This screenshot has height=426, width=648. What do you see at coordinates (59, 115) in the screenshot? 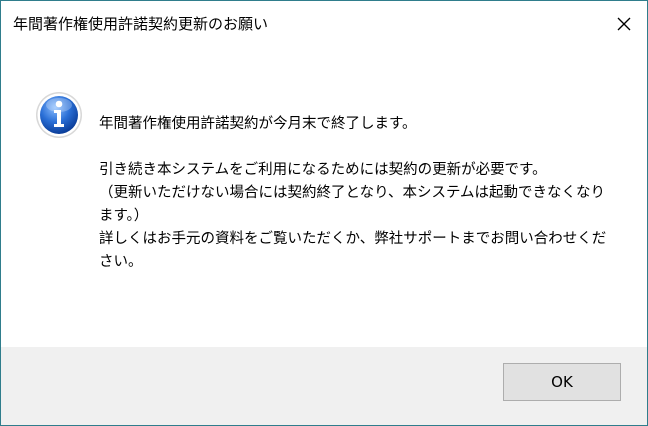
I see `information-icon` at bounding box center [59, 115].